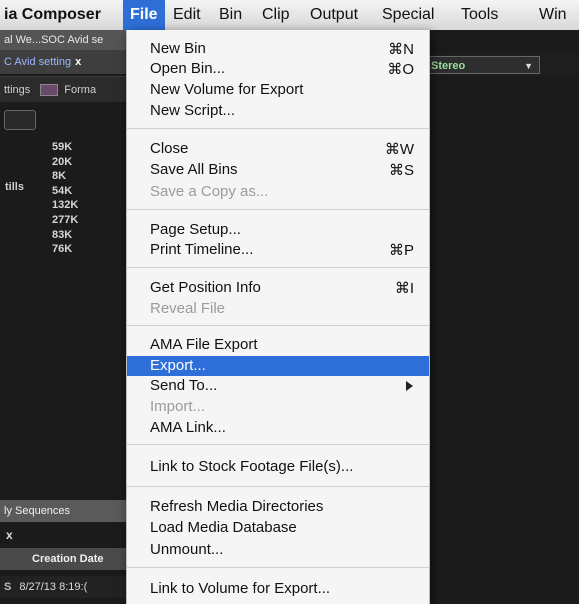  What do you see at coordinates (205, 287) in the screenshot?
I see `menu-item-label: Get Position Info` at bounding box center [205, 287].